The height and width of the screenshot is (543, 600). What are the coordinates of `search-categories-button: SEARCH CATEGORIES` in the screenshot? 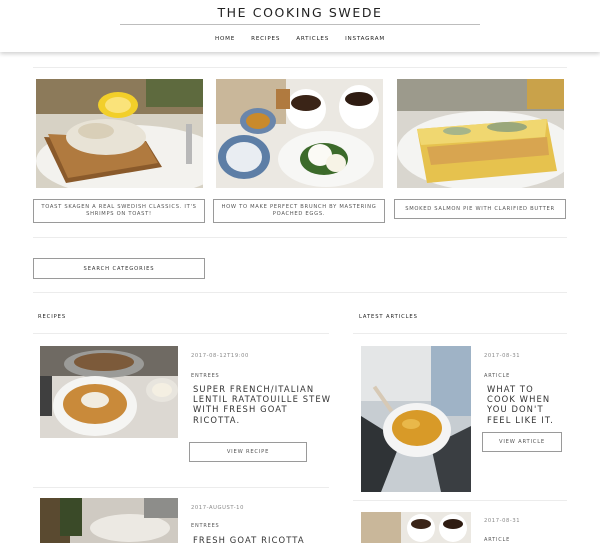 It's located at (119, 268).